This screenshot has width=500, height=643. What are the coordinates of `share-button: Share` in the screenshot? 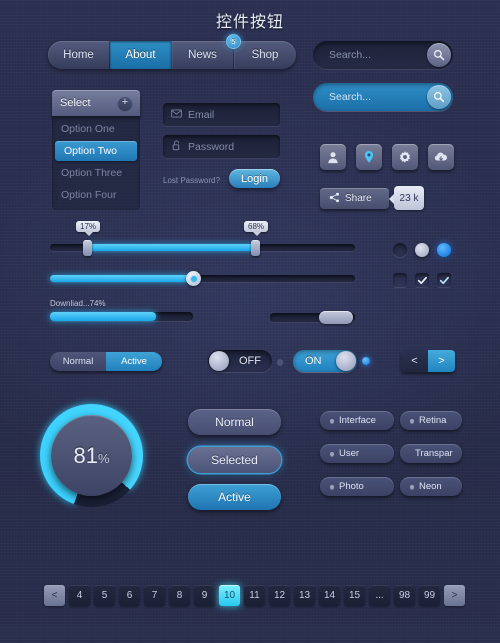 It's located at (354, 198).